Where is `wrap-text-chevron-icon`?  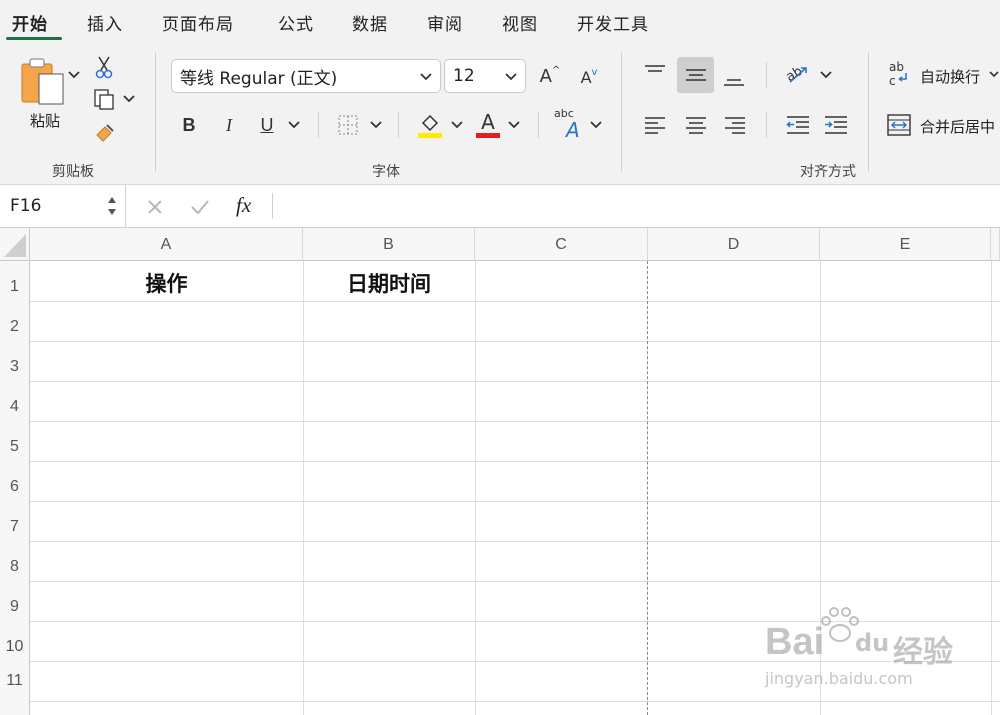 wrap-text-chevron-icon is located at coordinates (994, 75).